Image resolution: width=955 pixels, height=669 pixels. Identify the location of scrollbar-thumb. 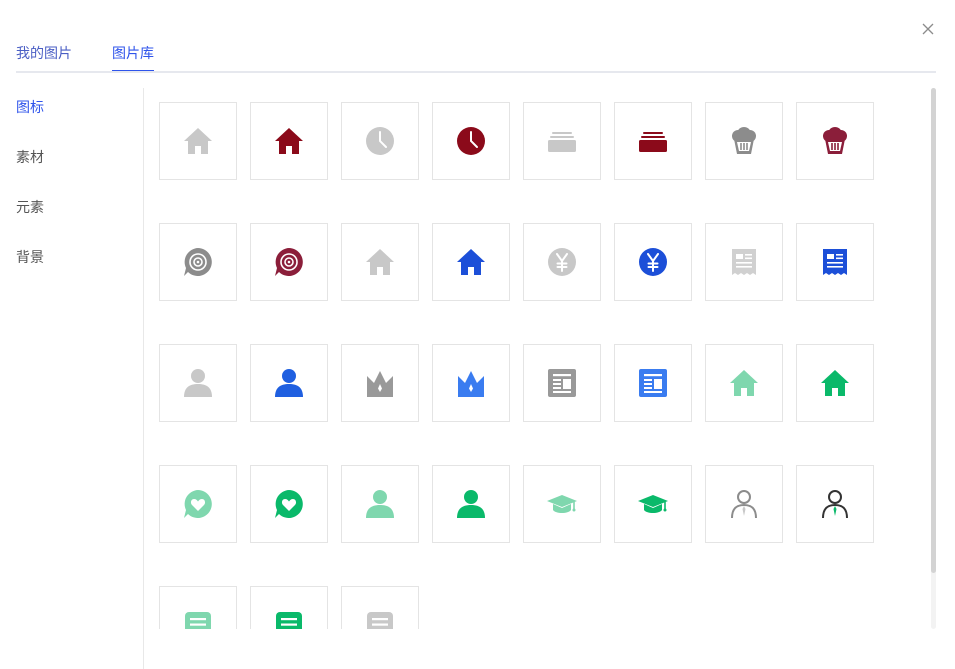
(933, 330).